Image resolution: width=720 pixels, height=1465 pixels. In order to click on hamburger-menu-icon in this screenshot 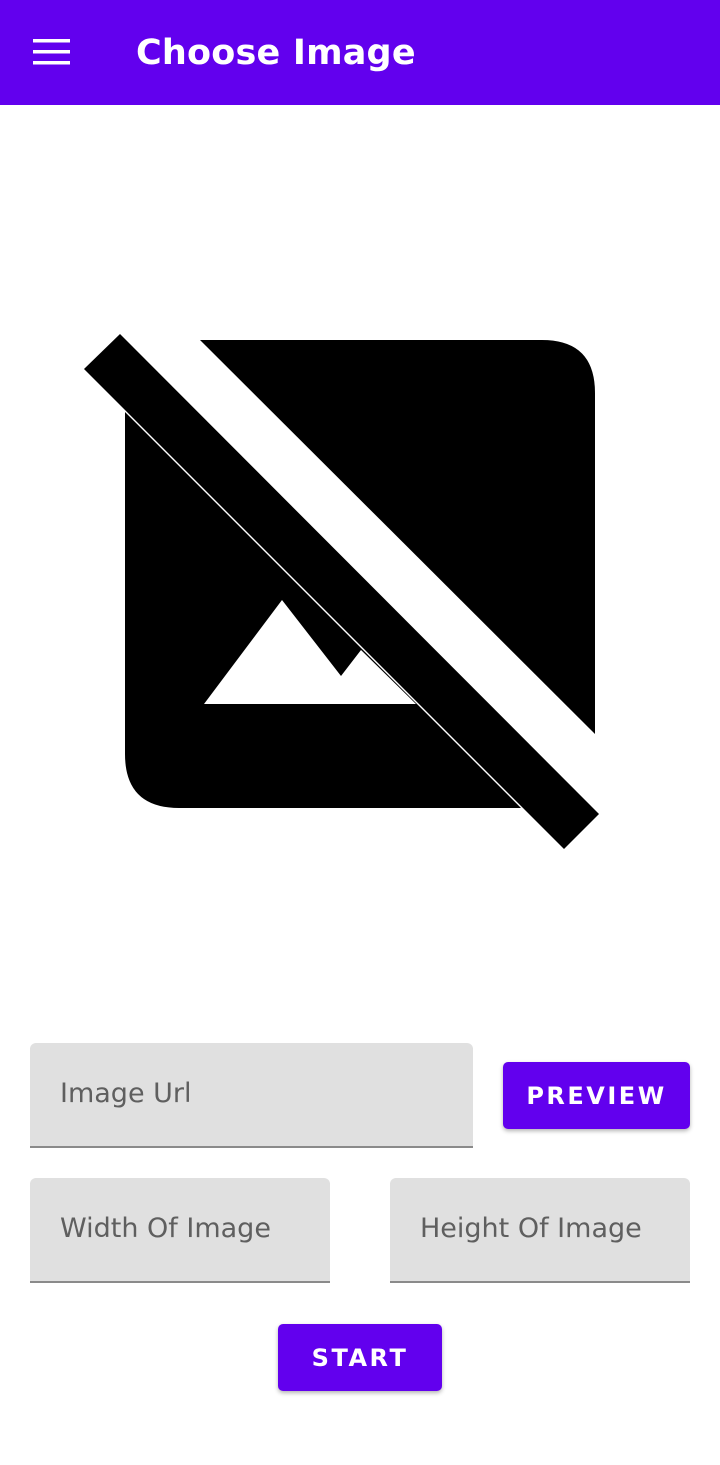, I will do `click(52, 52)`.